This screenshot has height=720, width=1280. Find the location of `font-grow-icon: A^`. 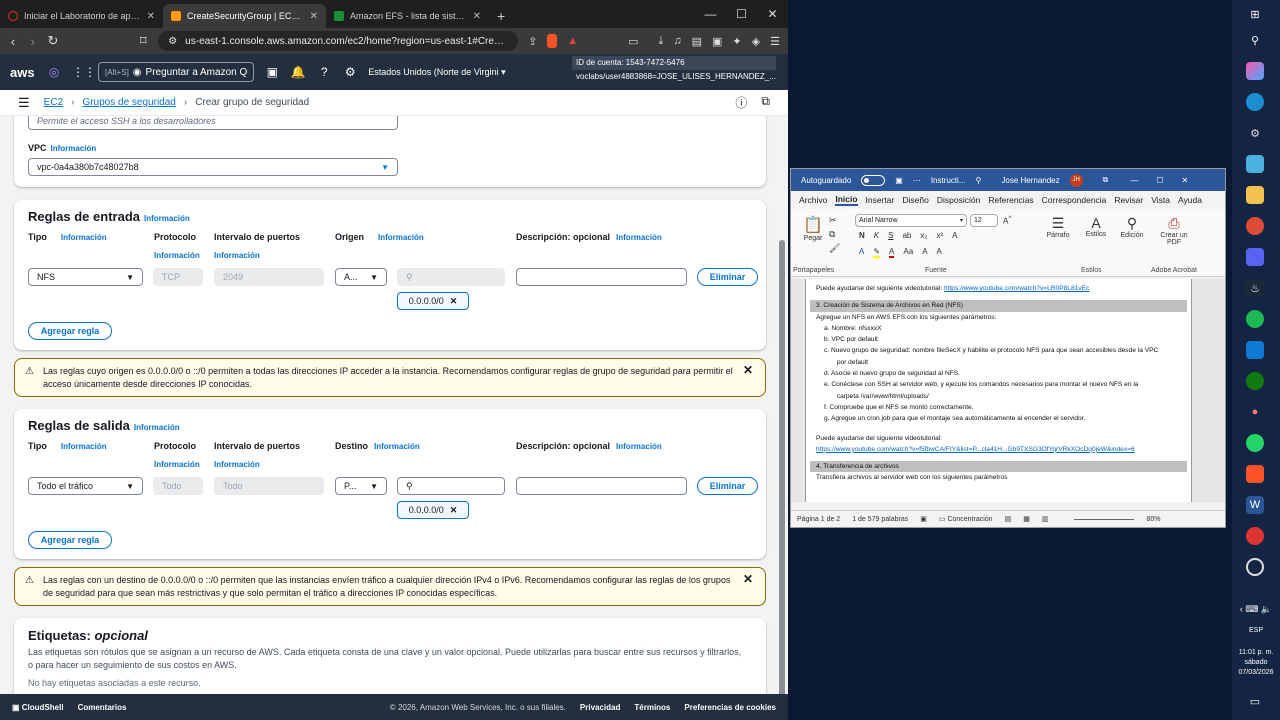

font-grow-icon: A^ is located at coordinates (1007, 220).